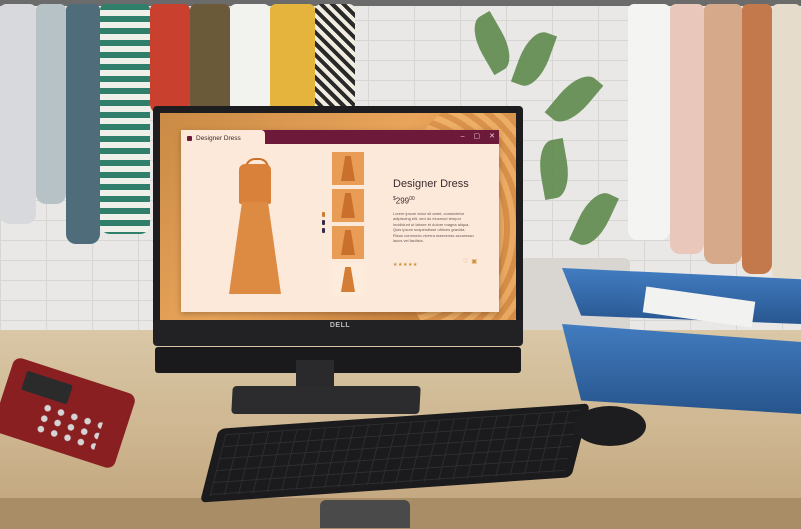  Describe the element at coordinates (338, 360) in the screenshot. I see `monitor-soundbar` at that location.